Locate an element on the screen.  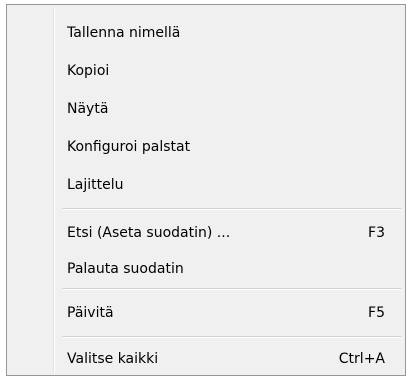
menu-item-refresh: Päivitä F5 is located at coordinates (206, 314).